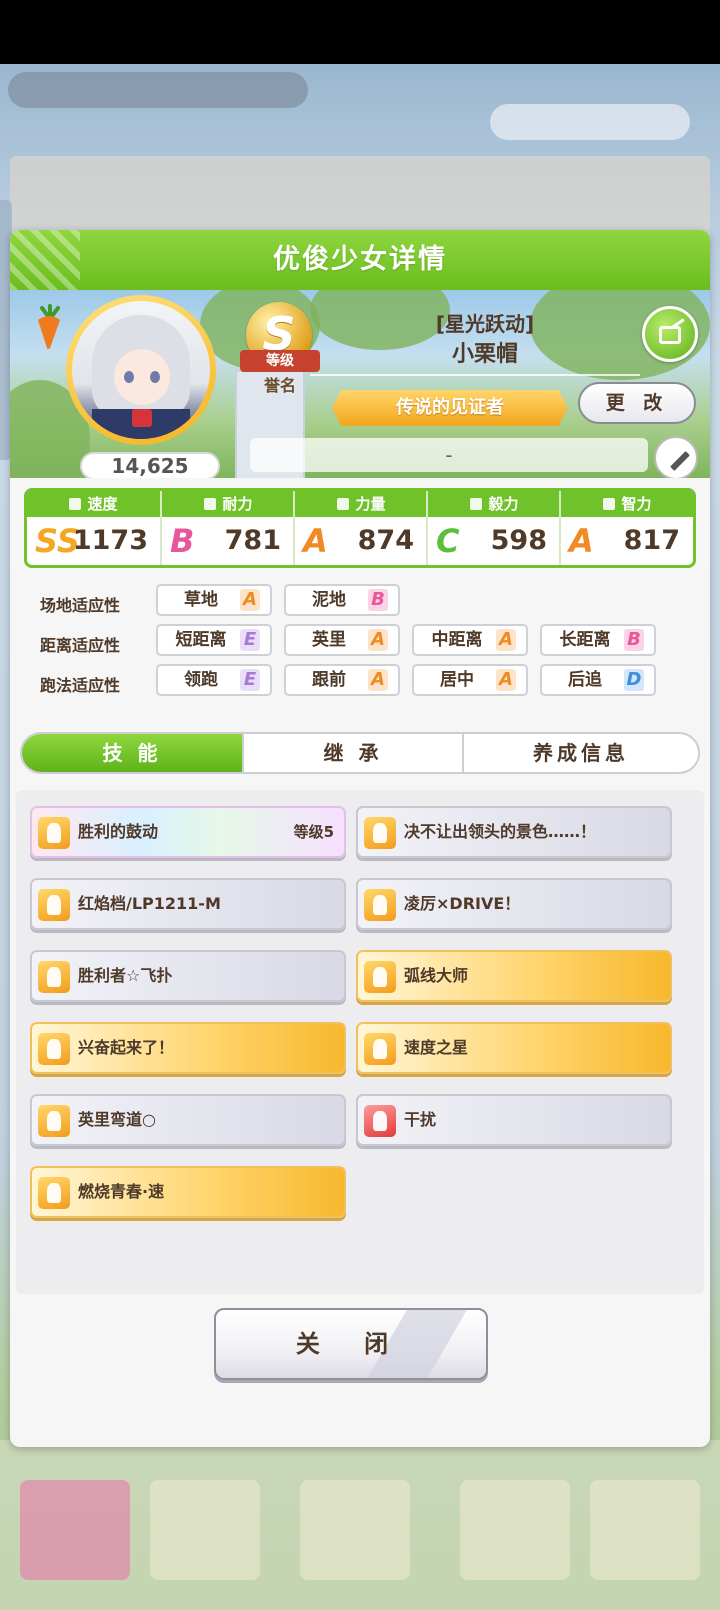 The image size is (720, 1610). I want to click on stat-label: 速度, so click(102, 504).